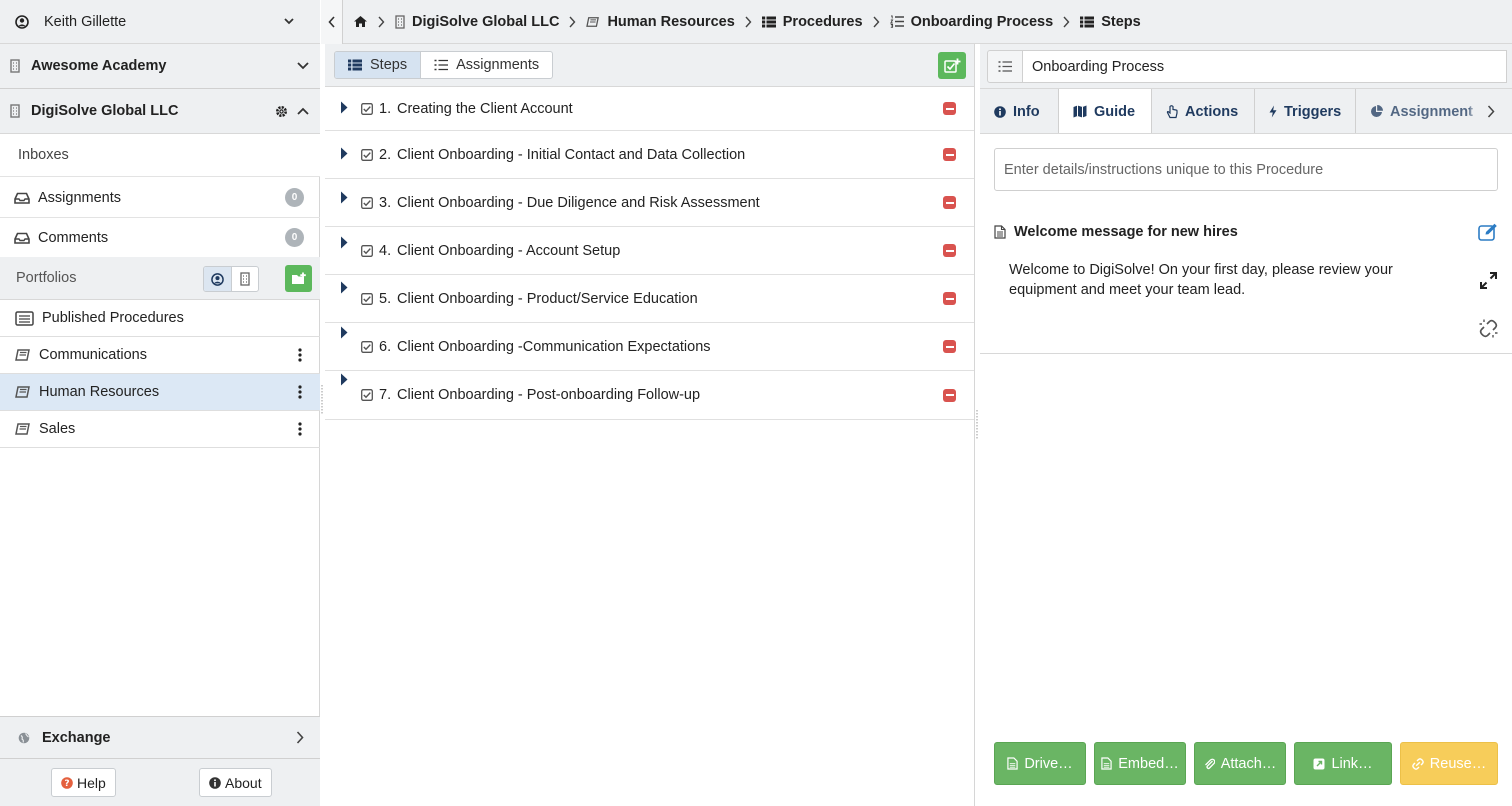 This screenshot has height=806, width=1512. What do you see at coordinates (360, 21) in the screenshot?
I see `breadcrumb-home` at bounding box center [360, 21].